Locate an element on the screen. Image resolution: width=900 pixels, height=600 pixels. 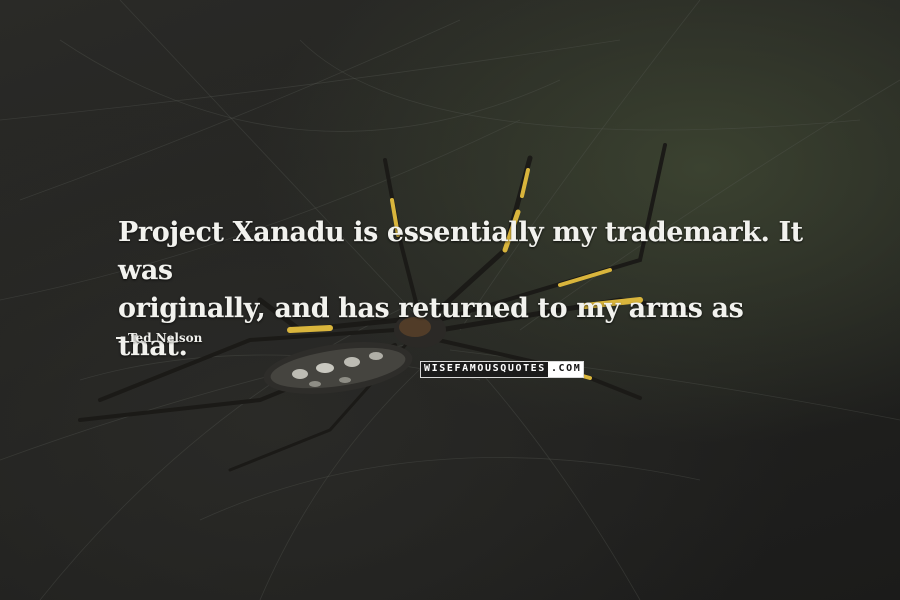
quote-author: Ted Nelson is located at coordinates (159, 338).